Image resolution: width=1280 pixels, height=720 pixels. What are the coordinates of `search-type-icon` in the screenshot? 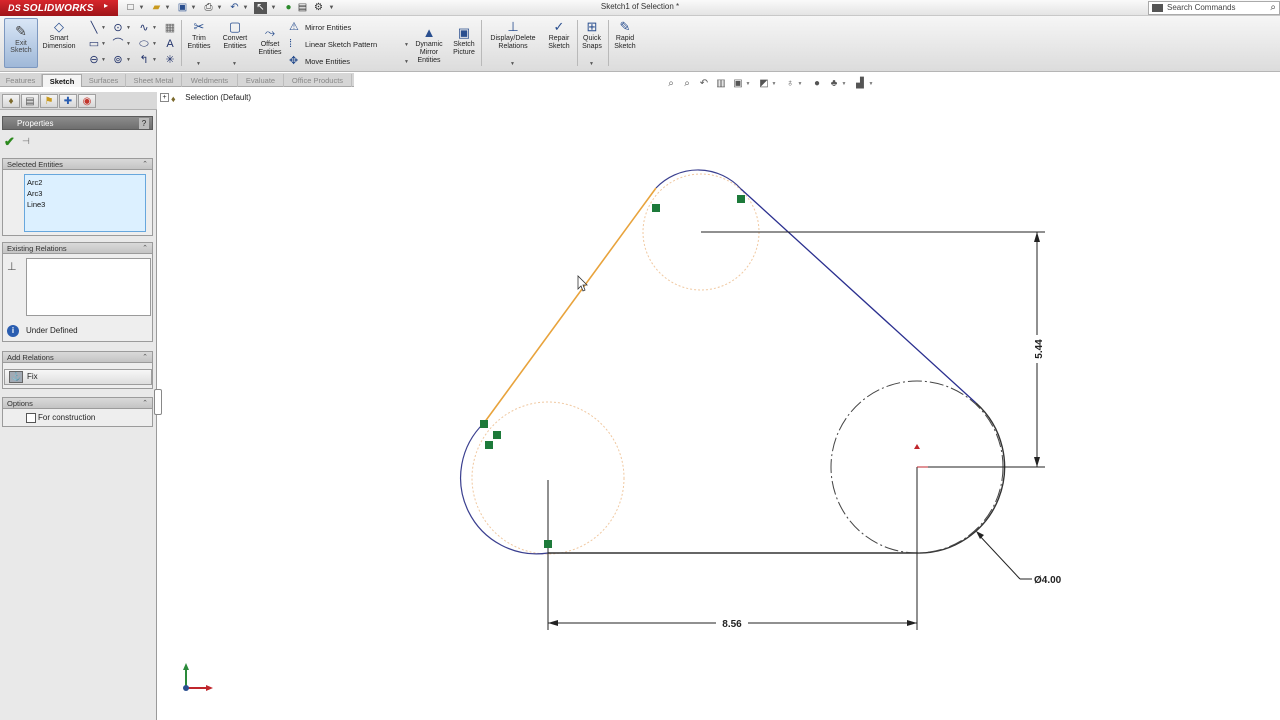 It's located at (1157, 8).